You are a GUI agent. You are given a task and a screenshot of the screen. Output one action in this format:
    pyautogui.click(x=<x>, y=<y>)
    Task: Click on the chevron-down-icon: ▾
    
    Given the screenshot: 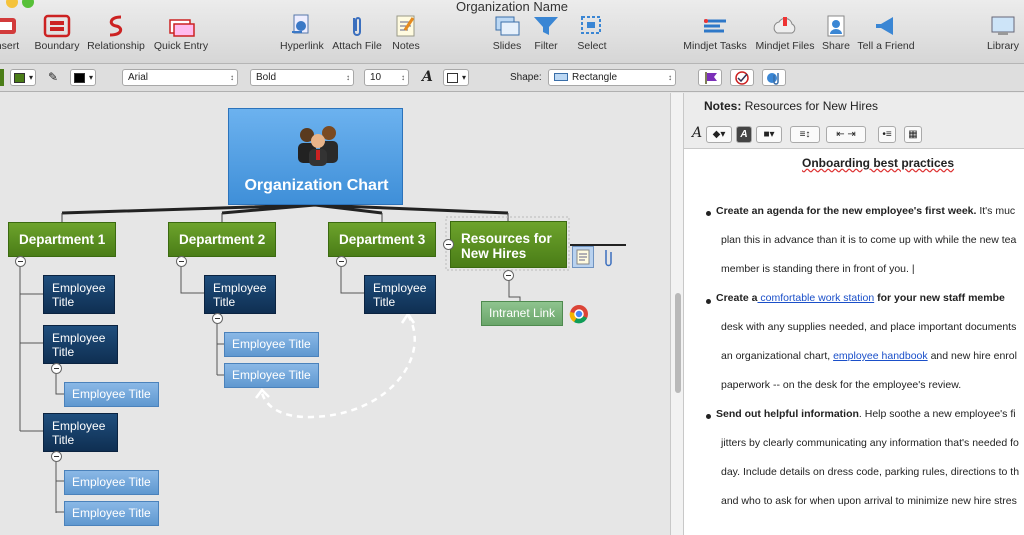 What is the action you would take?
    pyautogui.click(x=463, y=77)
    